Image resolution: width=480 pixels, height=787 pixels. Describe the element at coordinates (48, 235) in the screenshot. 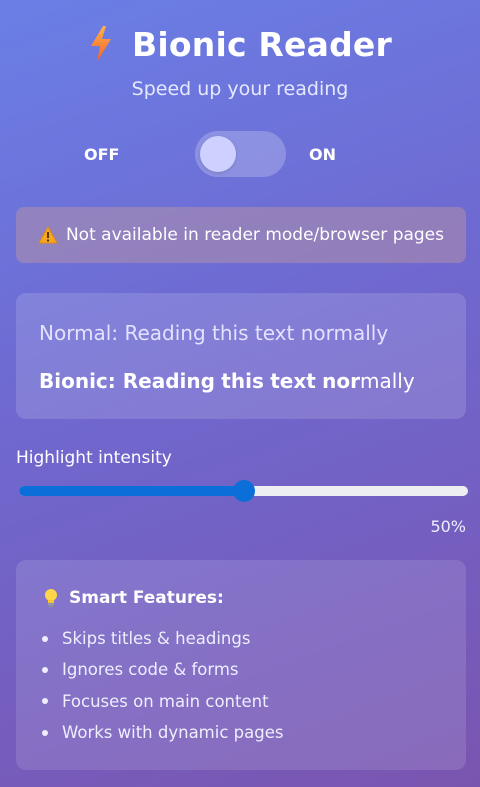

I see `warning-icon` at that location.